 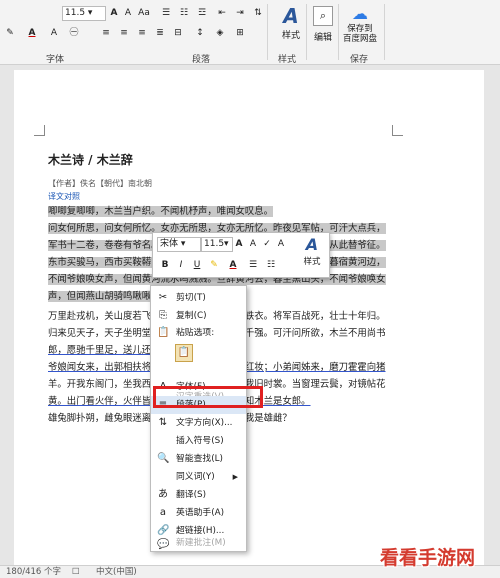 What do you see at coordinates (163, 422) in the screenshot?
I see `text-direction-icon: ⇅` at bounding box center [163, 422].